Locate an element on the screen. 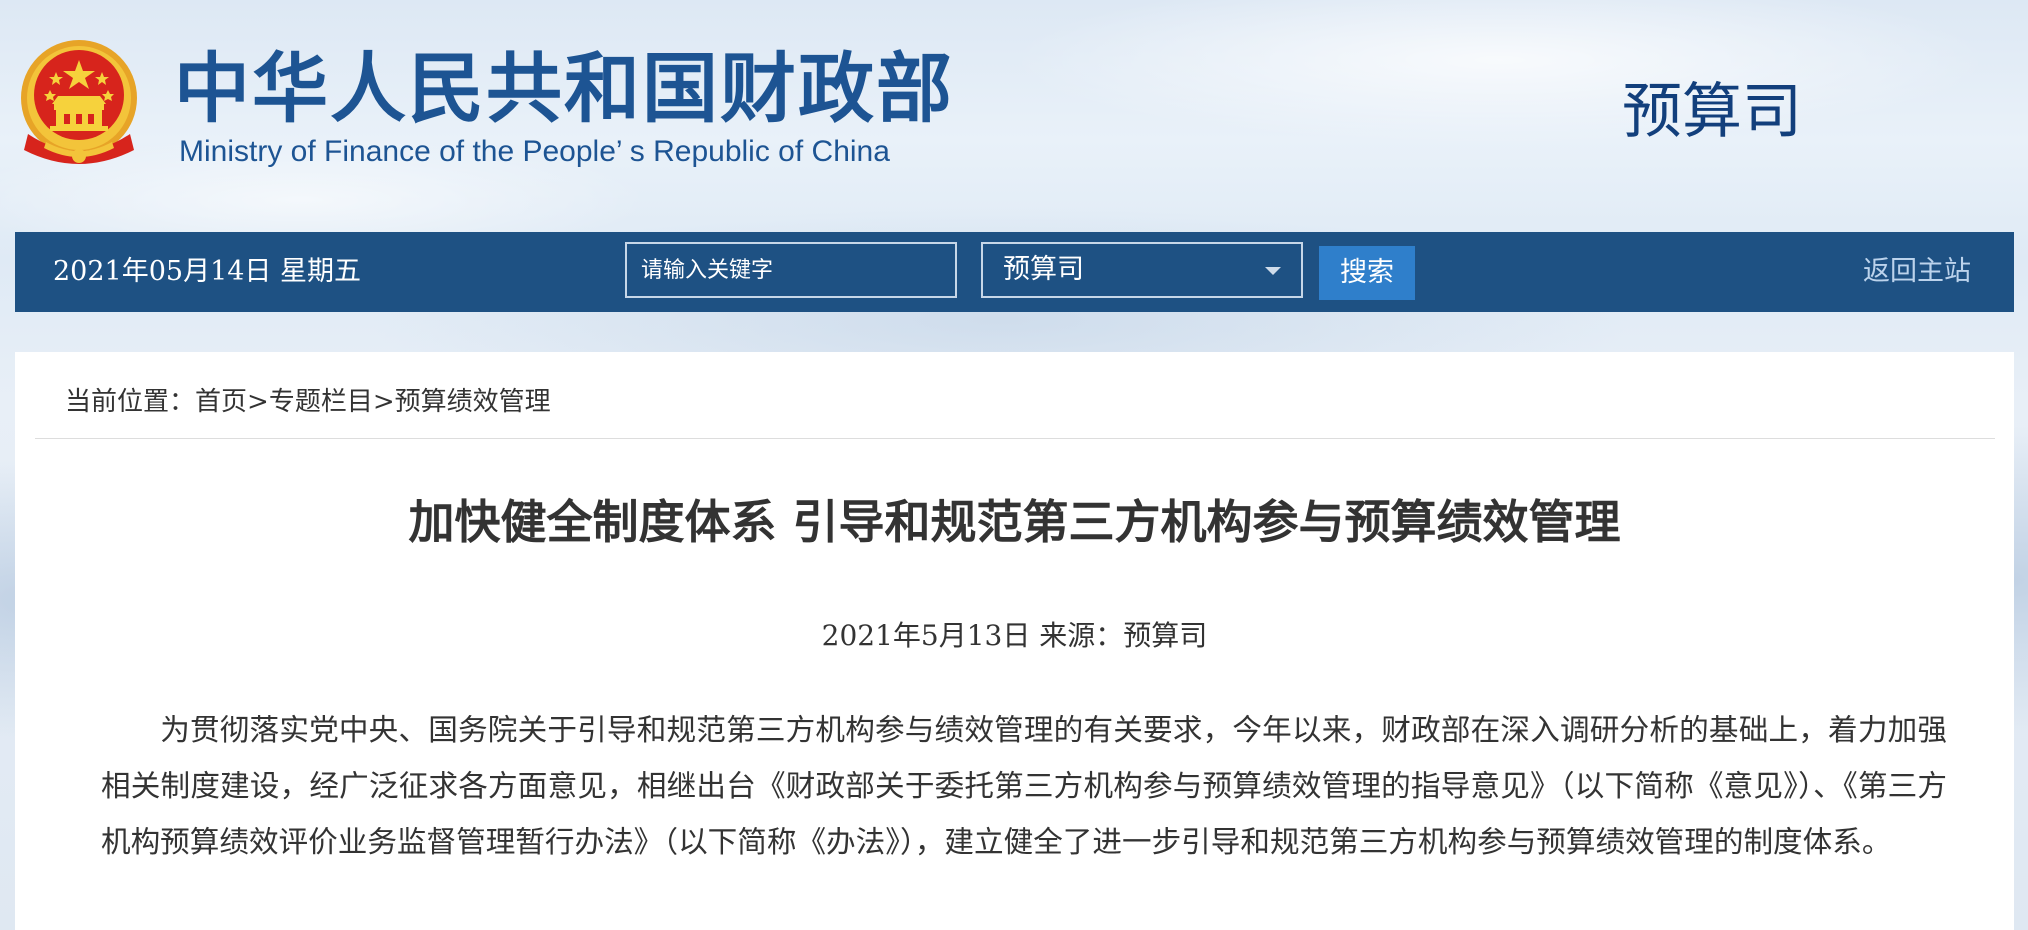 The image size is (2028, 930). search-button: 搜索 is located at coordinates (1367, 273).